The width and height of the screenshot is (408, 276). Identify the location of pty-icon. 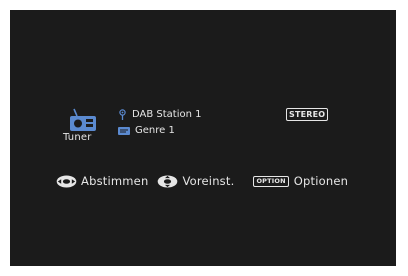
(124, 130).